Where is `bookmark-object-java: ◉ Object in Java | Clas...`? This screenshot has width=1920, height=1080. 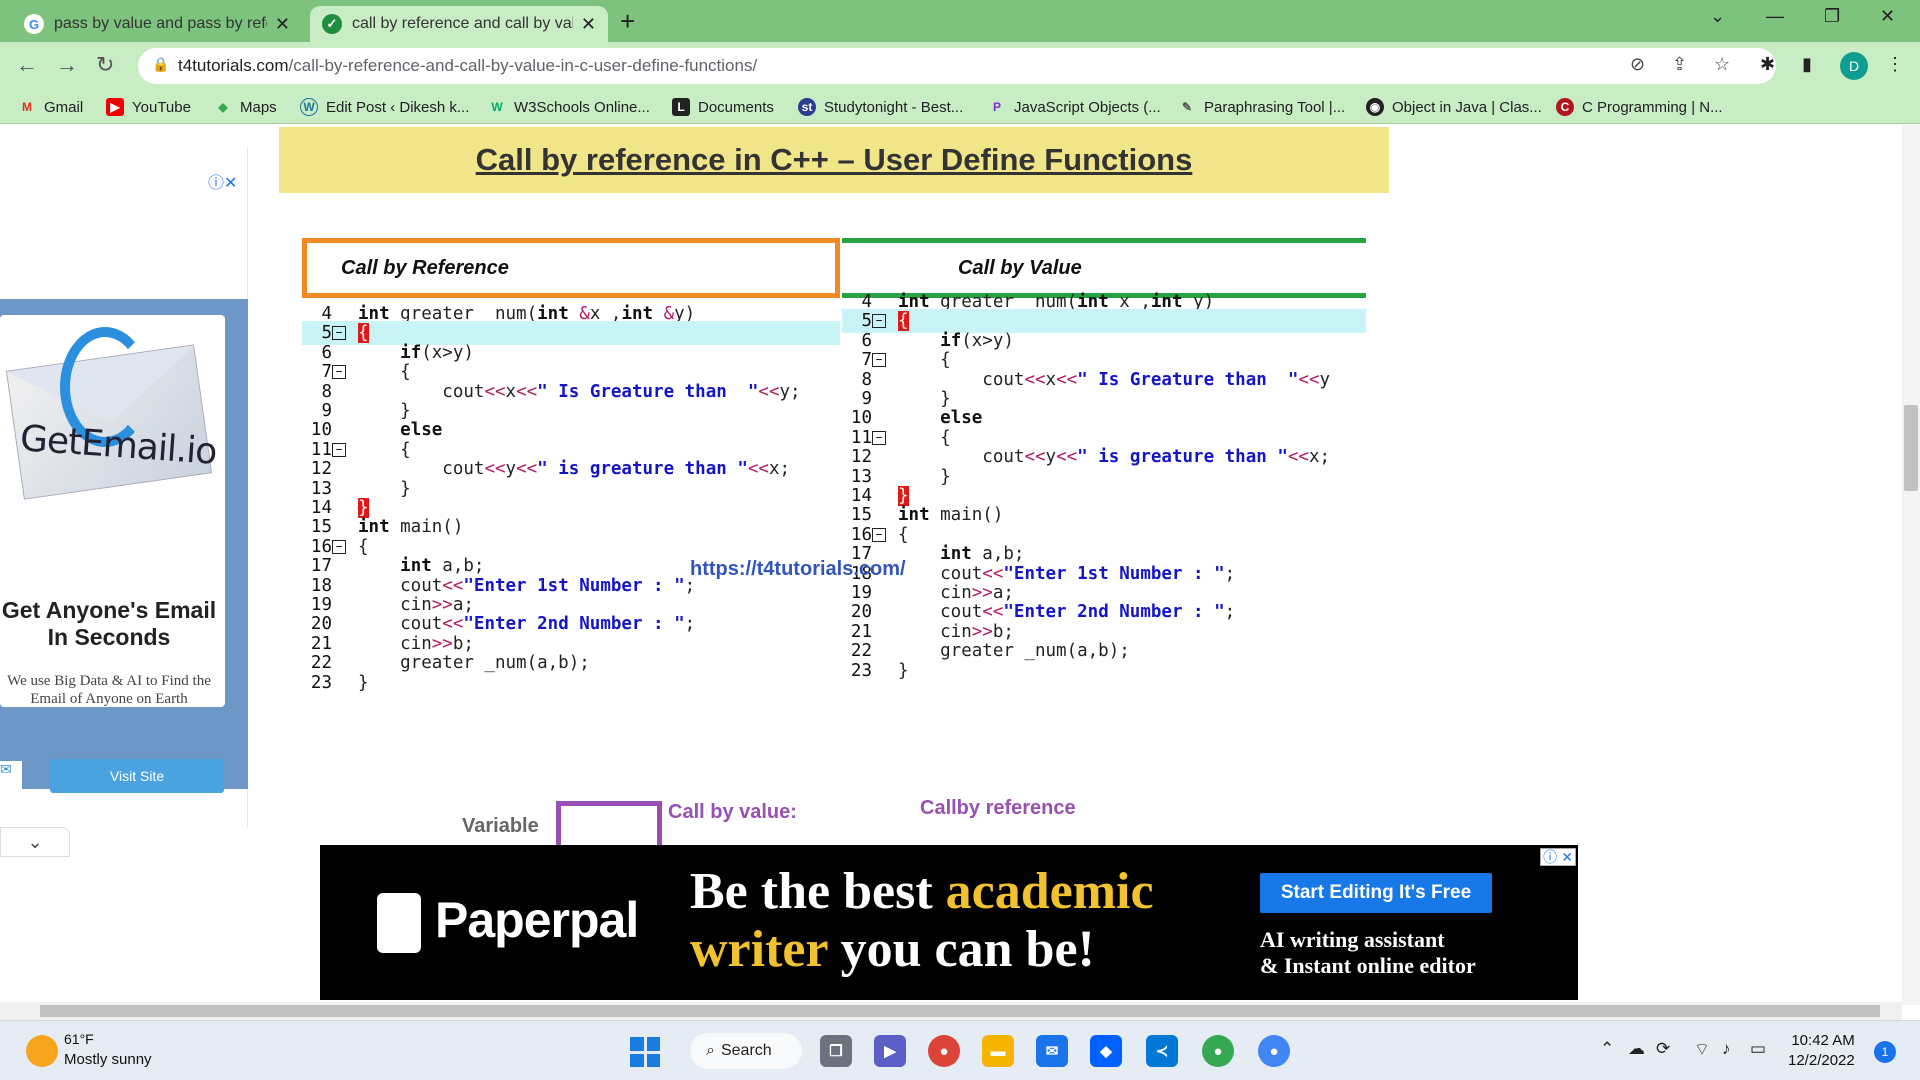
bookmark-object-java: ◉ Object in Java | Clas... is located at coordinates (1454, 107).